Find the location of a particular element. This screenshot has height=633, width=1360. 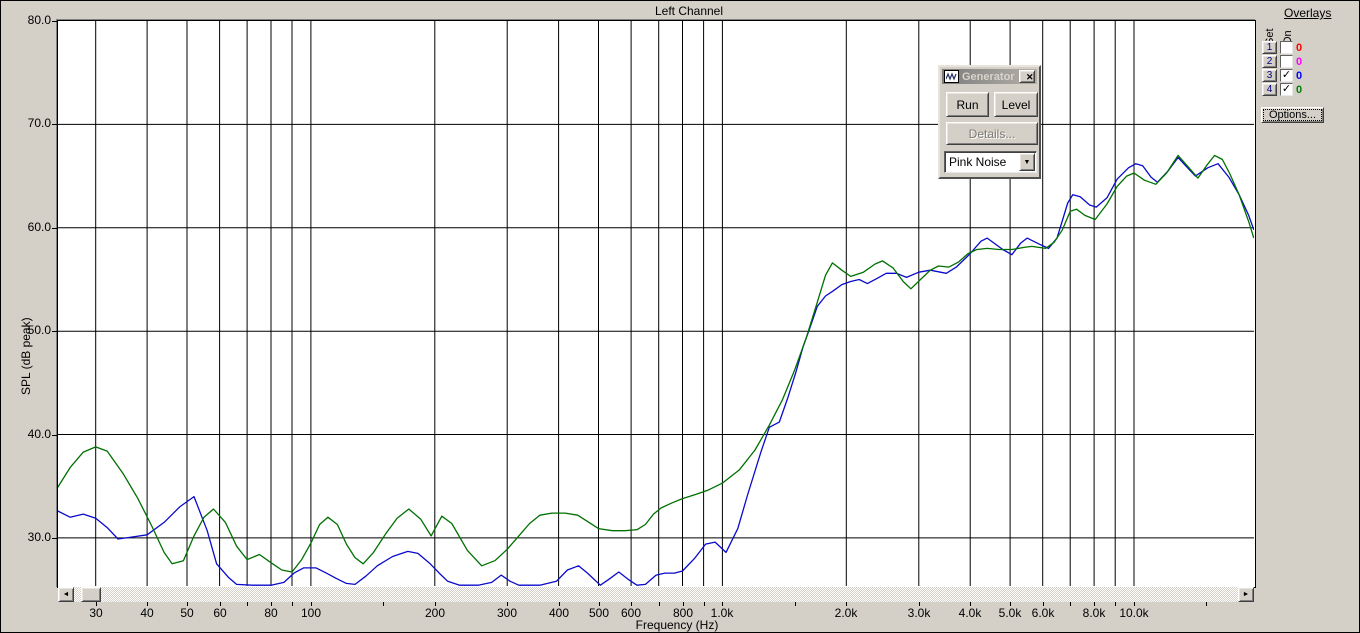

y-tick-label: 30.0 is located at coordinates (39, 537).